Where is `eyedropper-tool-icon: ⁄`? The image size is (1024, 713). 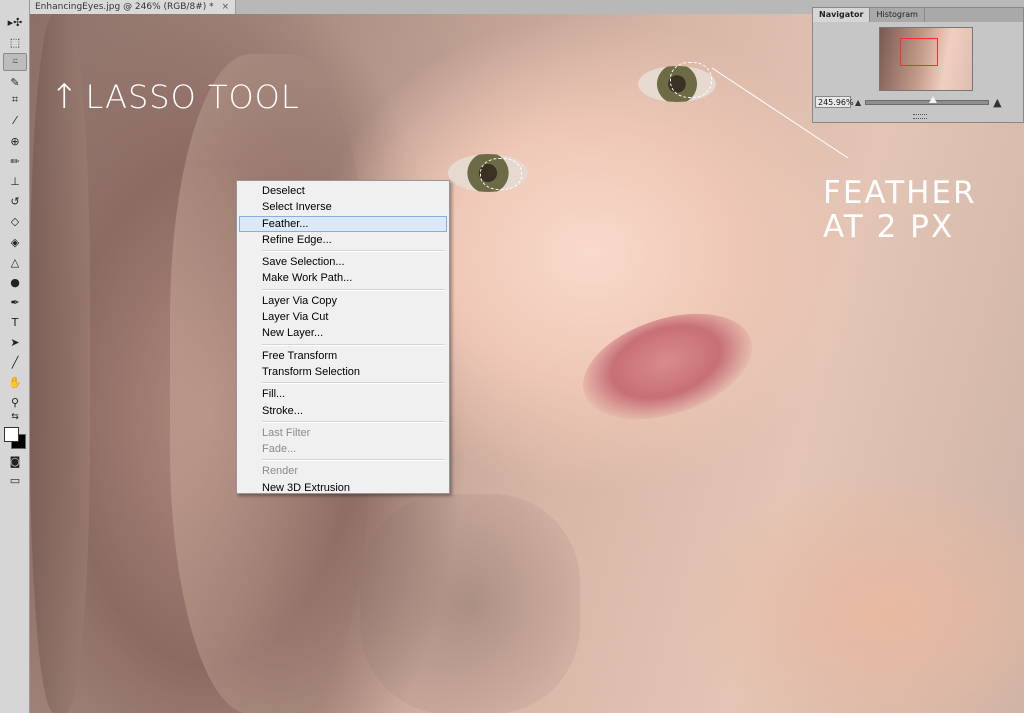 eyedropper-tool-icon: ⁄ is located at coordinates (15, 120).